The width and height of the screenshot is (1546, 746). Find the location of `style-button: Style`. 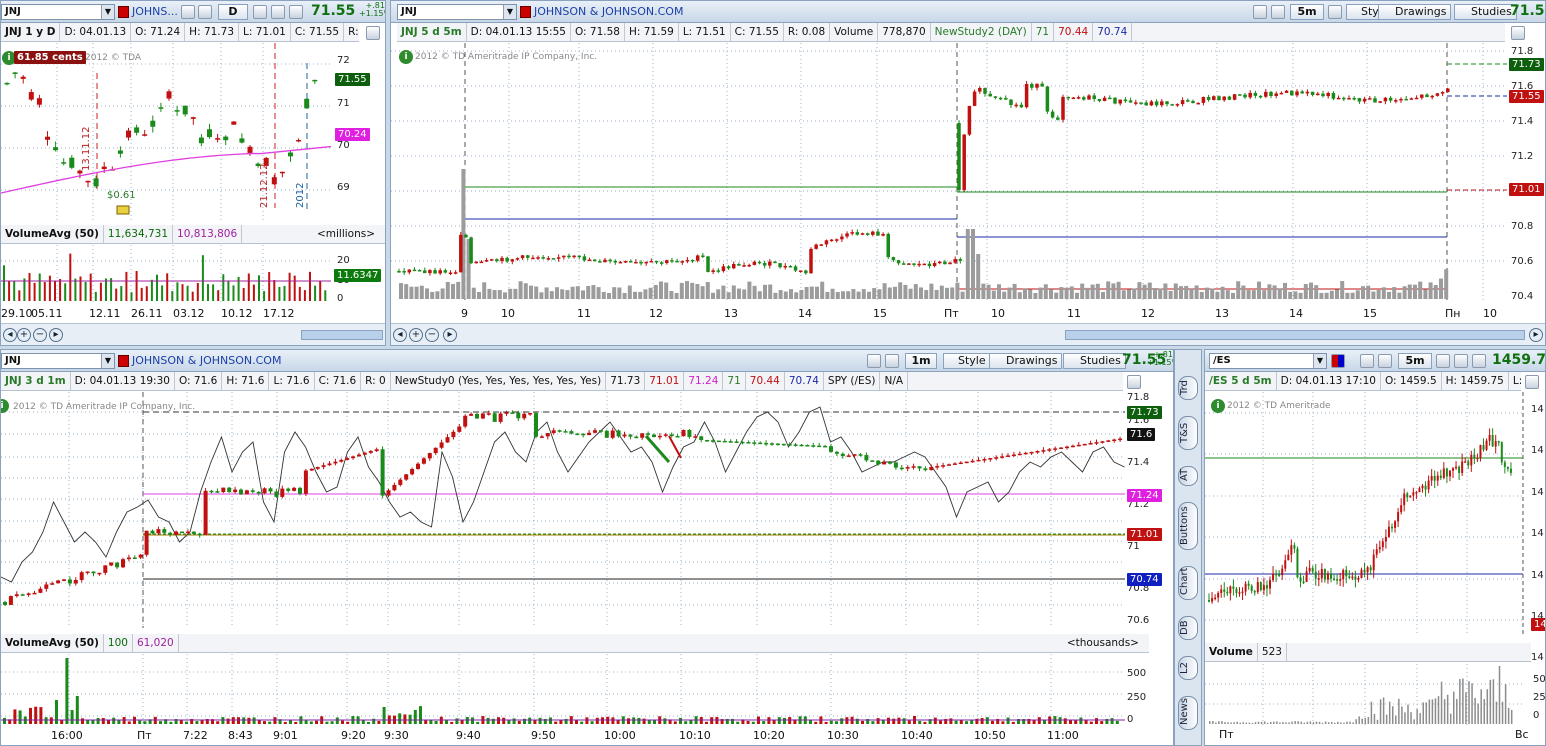

style-button: Style is located at coordinates (967, 361).